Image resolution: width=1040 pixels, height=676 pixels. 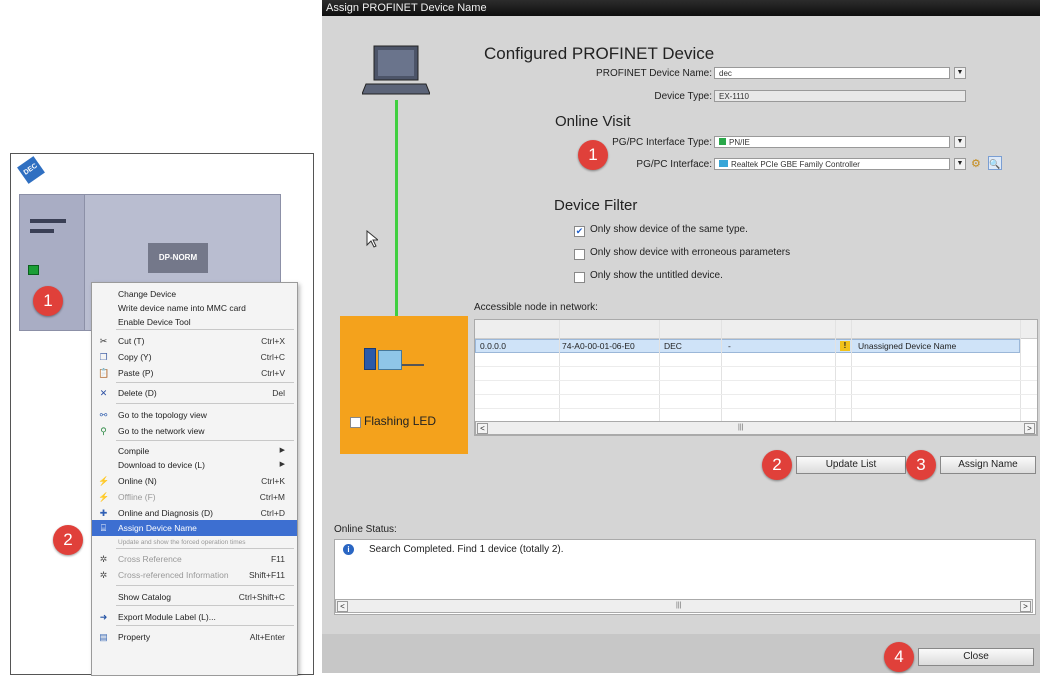 What do you see at coordinates (832, 142) in the screenshot?
I see `interface-type-select: PN/IE` at bounding box center [832, 142].